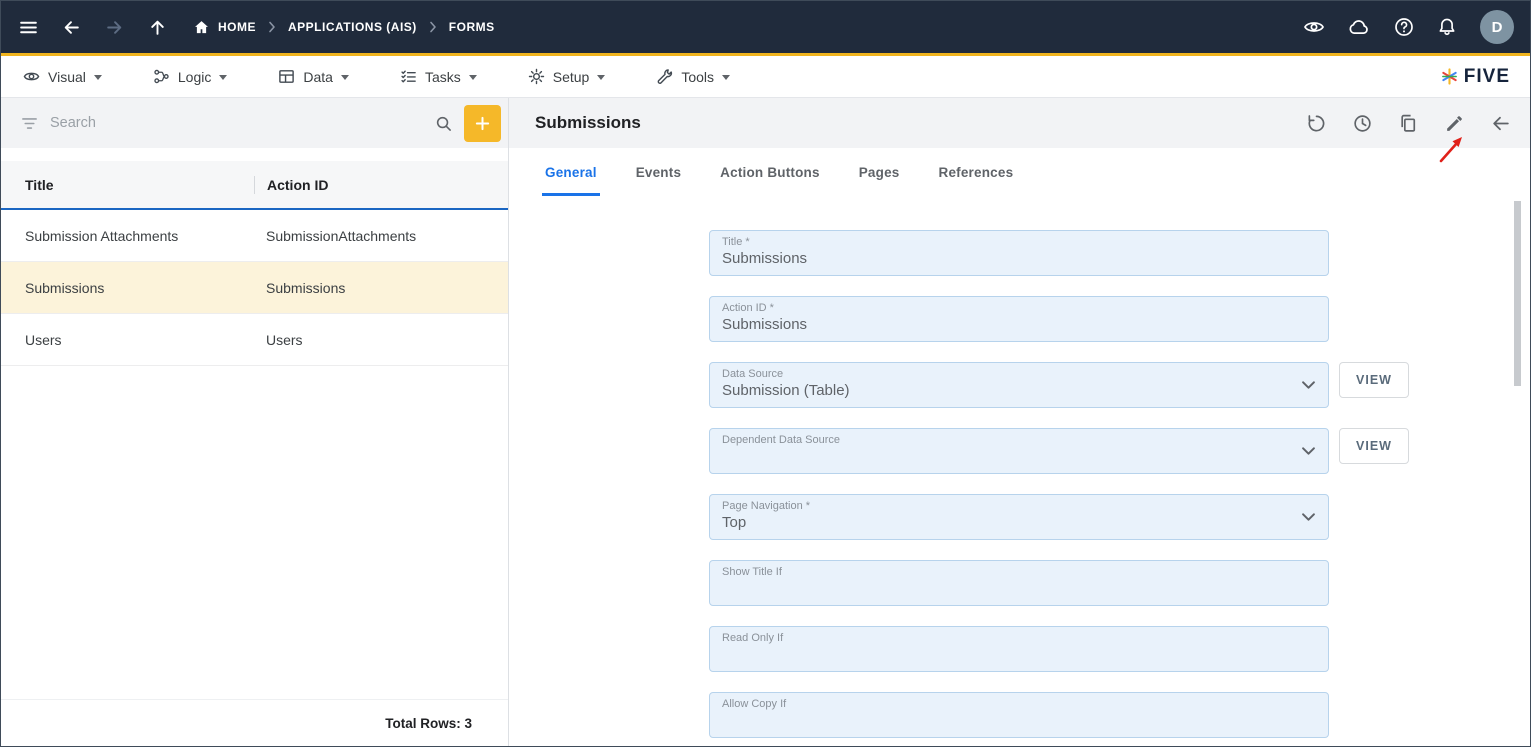 The width and height of the screenshot is (1531, 747). Describe the element at coordinates (571, 76) in the screenshot. I see `menu-label: Setup` at that location.